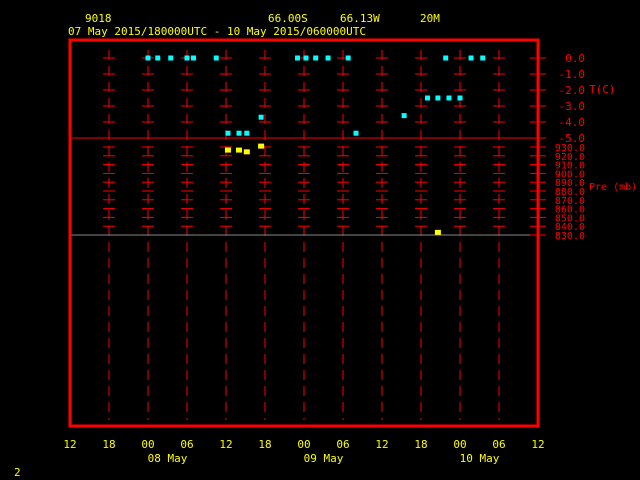 Image resolution: width=640 pixels, height=480 pixels. Describe the element at coordinates (613, 187) in the screenshot. I see `pressure-axis-label: Pre (mb)` at that location.